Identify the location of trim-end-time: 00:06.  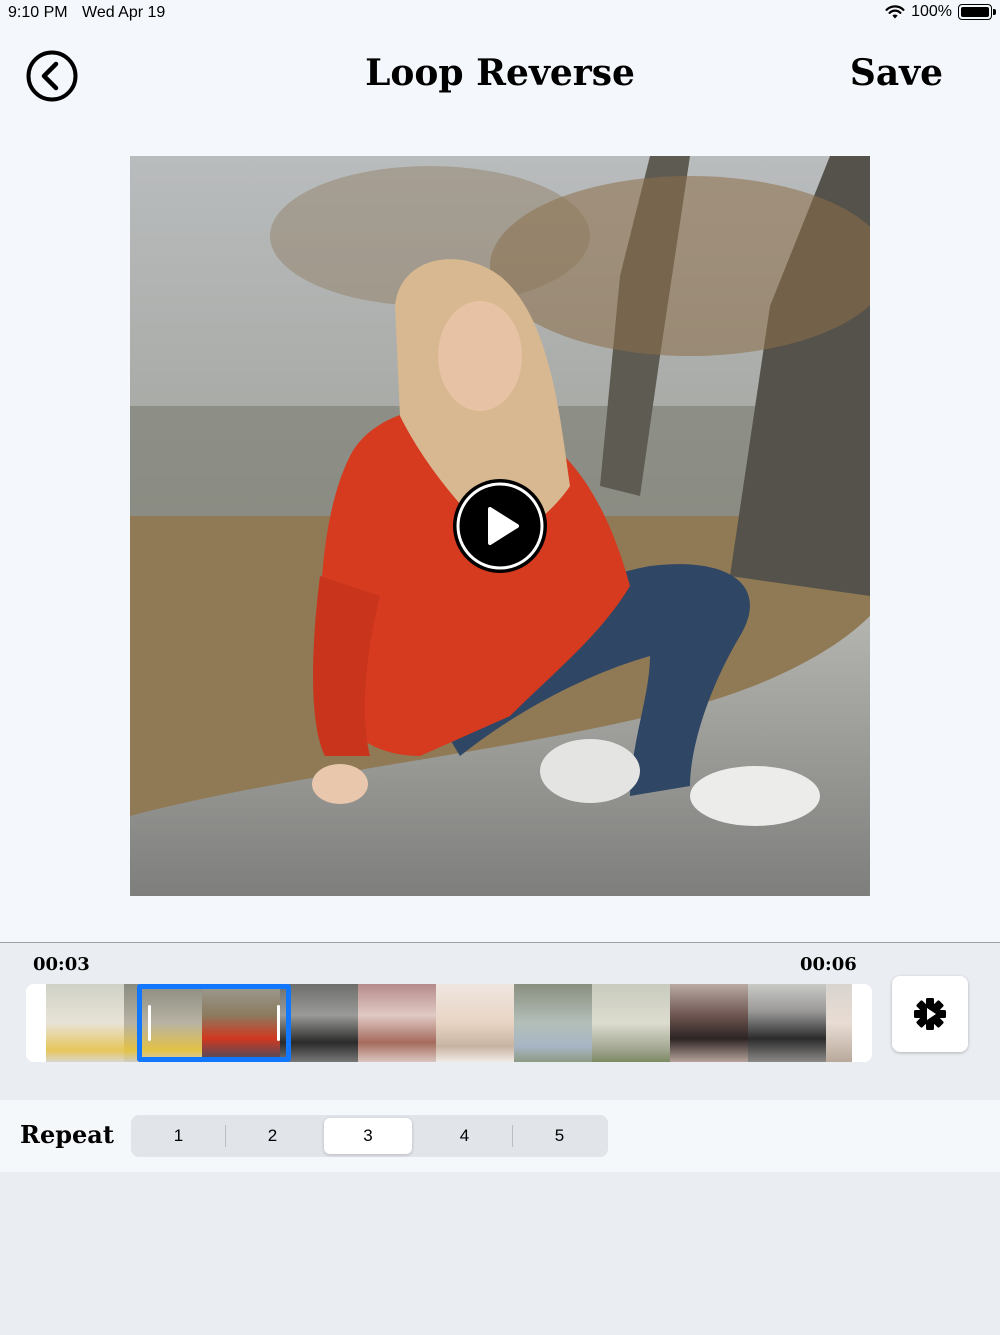
(828, 964).